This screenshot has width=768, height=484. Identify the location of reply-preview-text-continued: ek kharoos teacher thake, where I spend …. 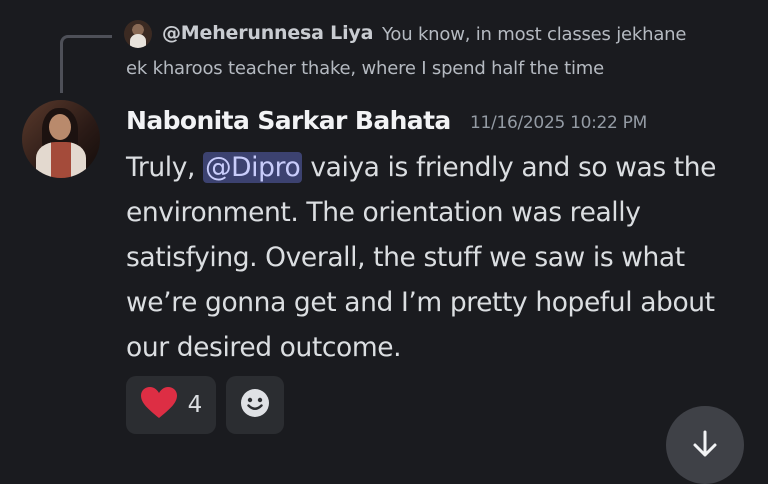
(365, 68).